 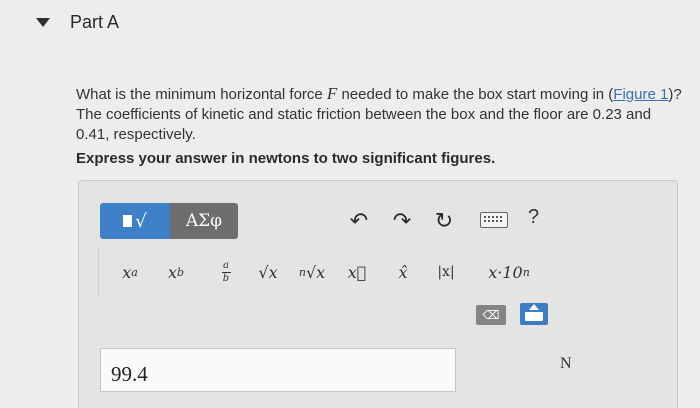 I want to click on nth-root-body: √x, so click(x=315, y=272).